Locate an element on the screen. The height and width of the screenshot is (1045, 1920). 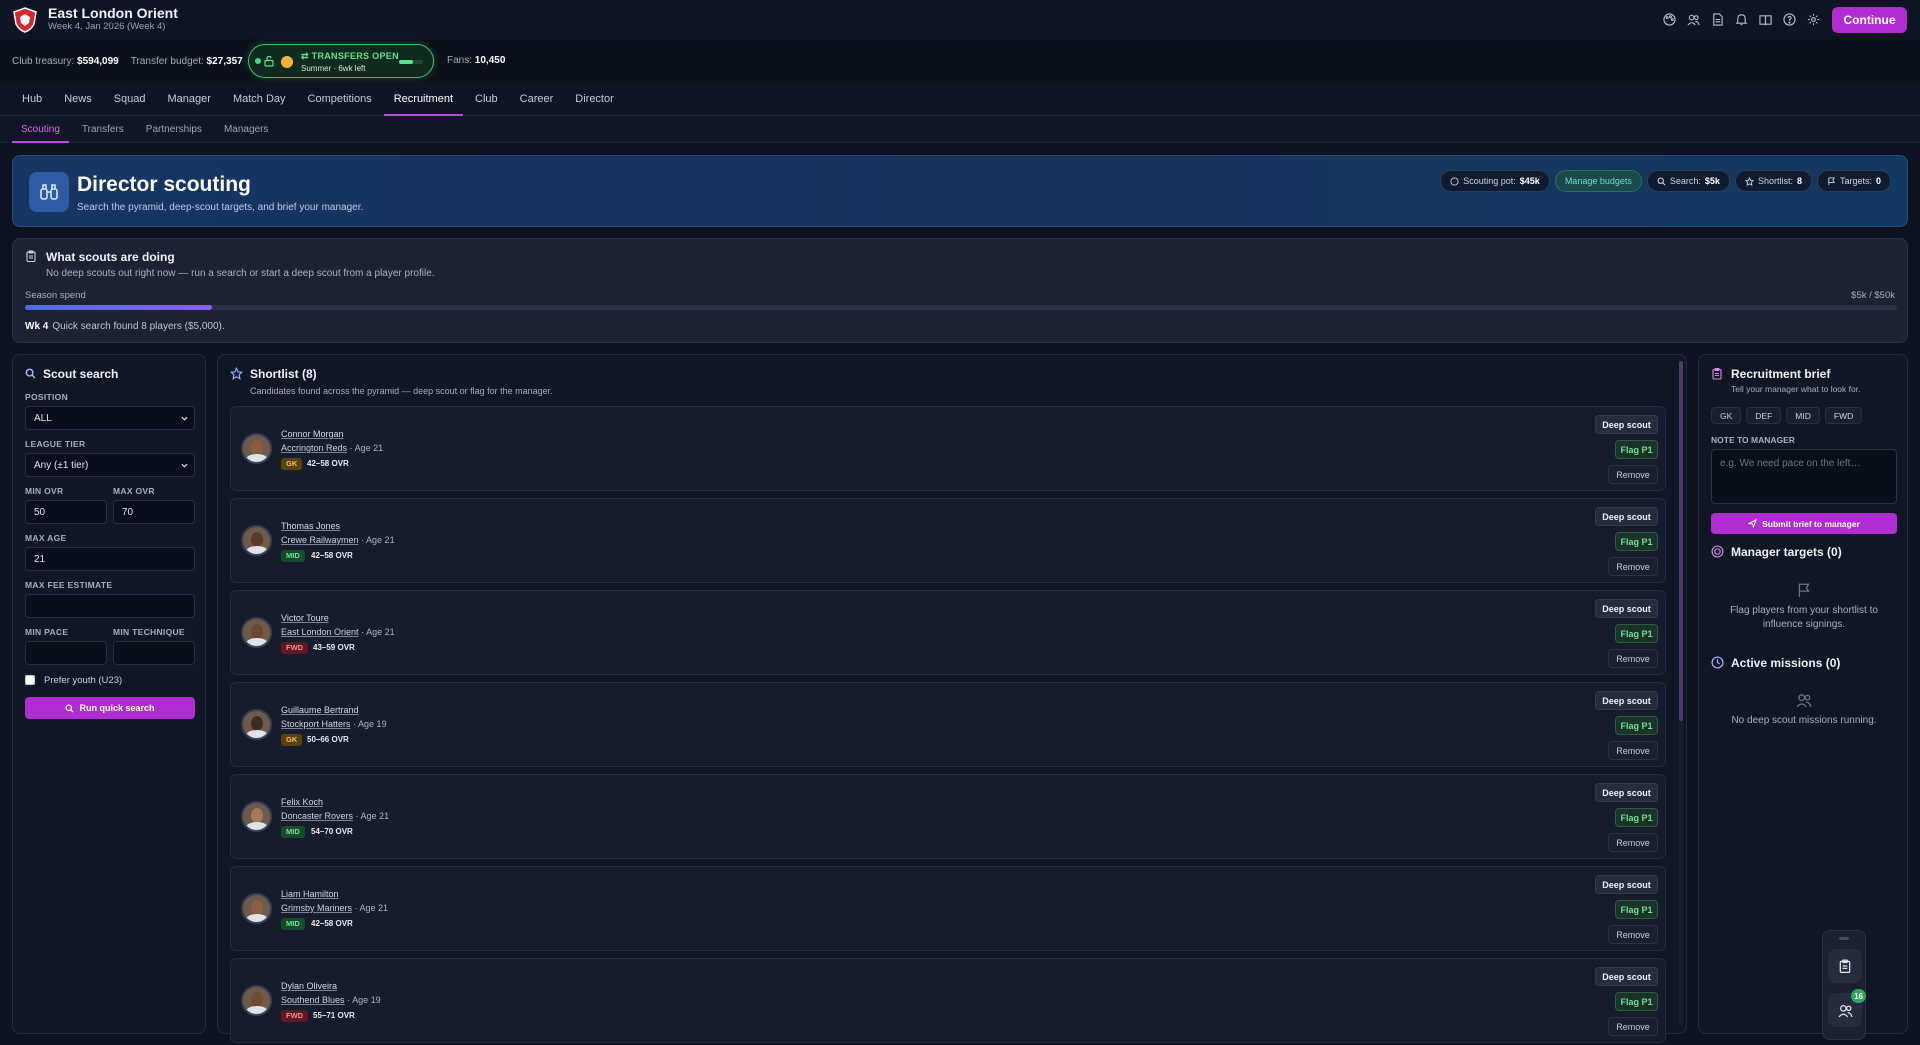
gear-icon is located at coordinates (1813, 19).